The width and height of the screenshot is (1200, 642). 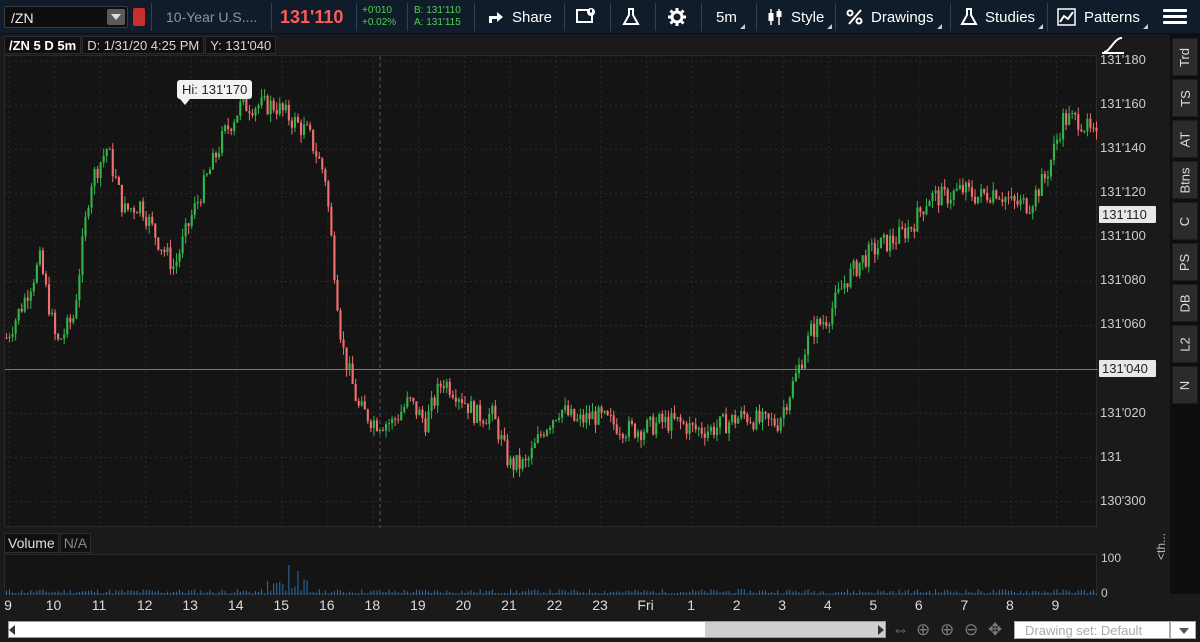 I want to click on side-tab-db: DB, so click(x=1185, y=303).